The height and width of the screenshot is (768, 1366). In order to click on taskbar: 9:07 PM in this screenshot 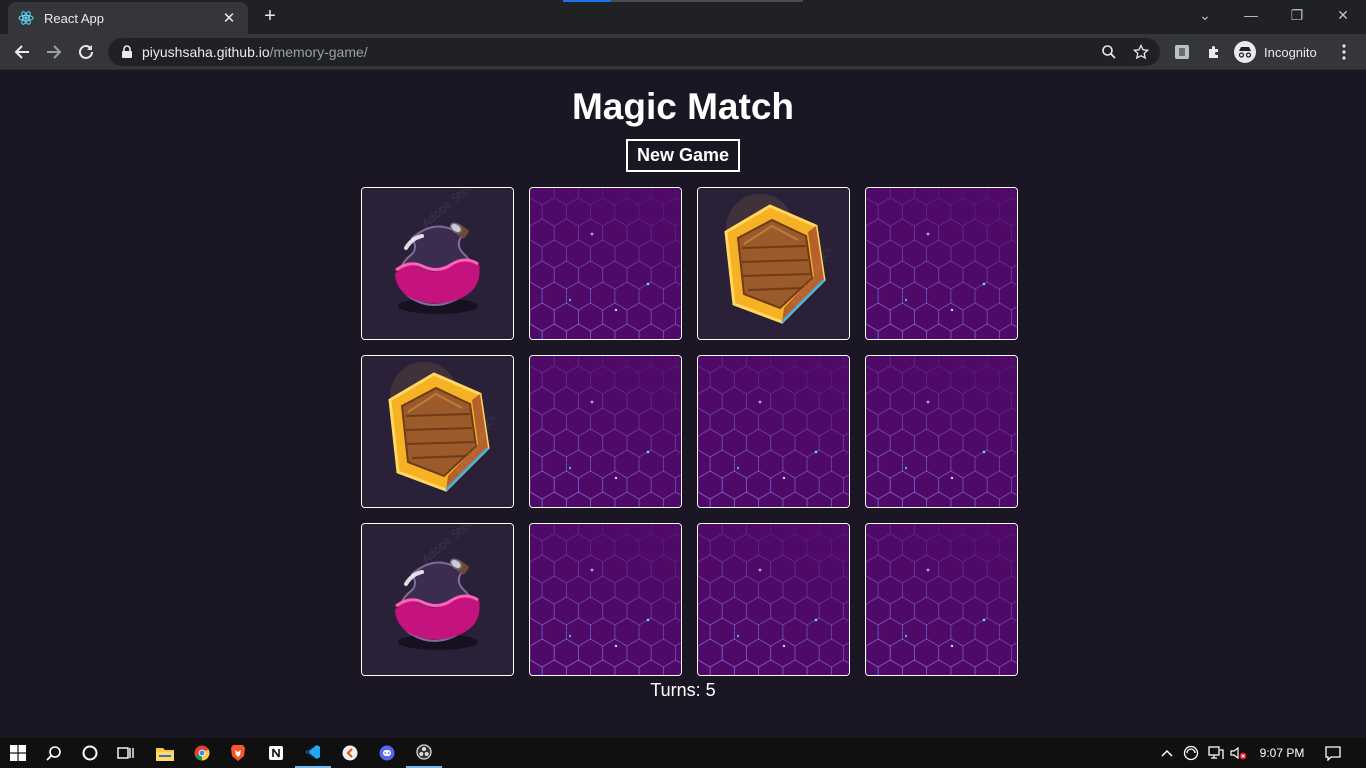, I will do `click(683, 753)`.